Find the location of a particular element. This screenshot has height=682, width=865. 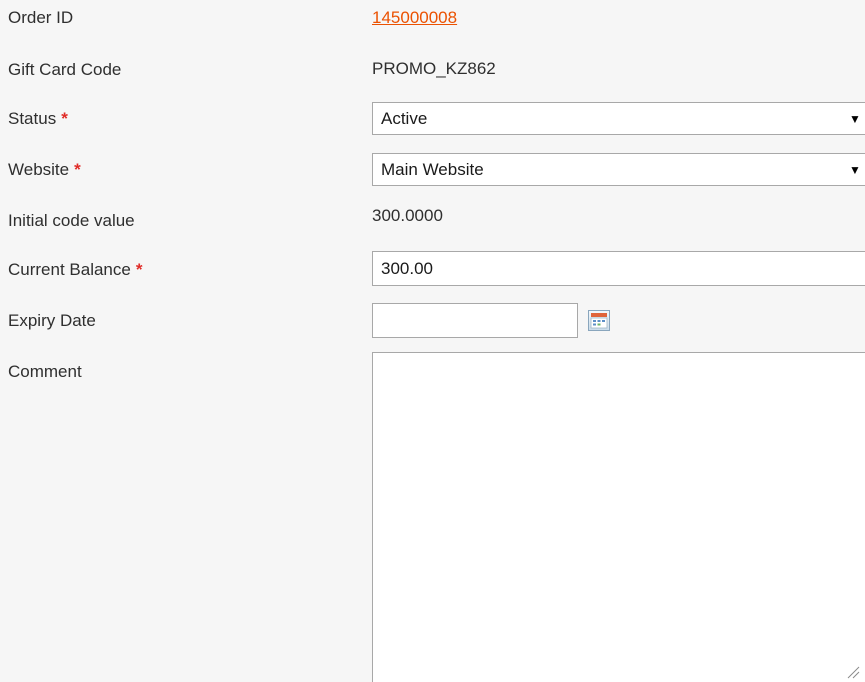

website-required-mark: * is located at coordinates (77, 169).